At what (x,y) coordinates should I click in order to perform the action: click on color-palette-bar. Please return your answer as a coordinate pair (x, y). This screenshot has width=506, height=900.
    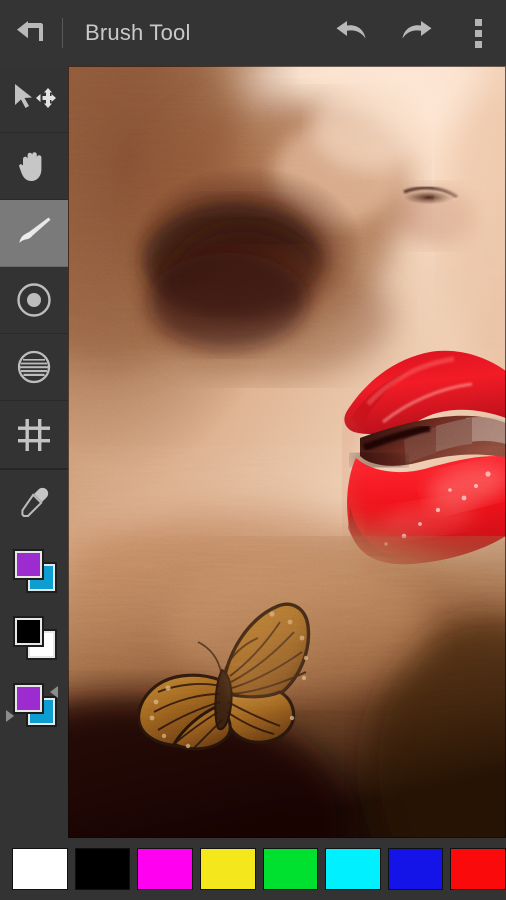
    Looking at the image, I should click on (253, 869).